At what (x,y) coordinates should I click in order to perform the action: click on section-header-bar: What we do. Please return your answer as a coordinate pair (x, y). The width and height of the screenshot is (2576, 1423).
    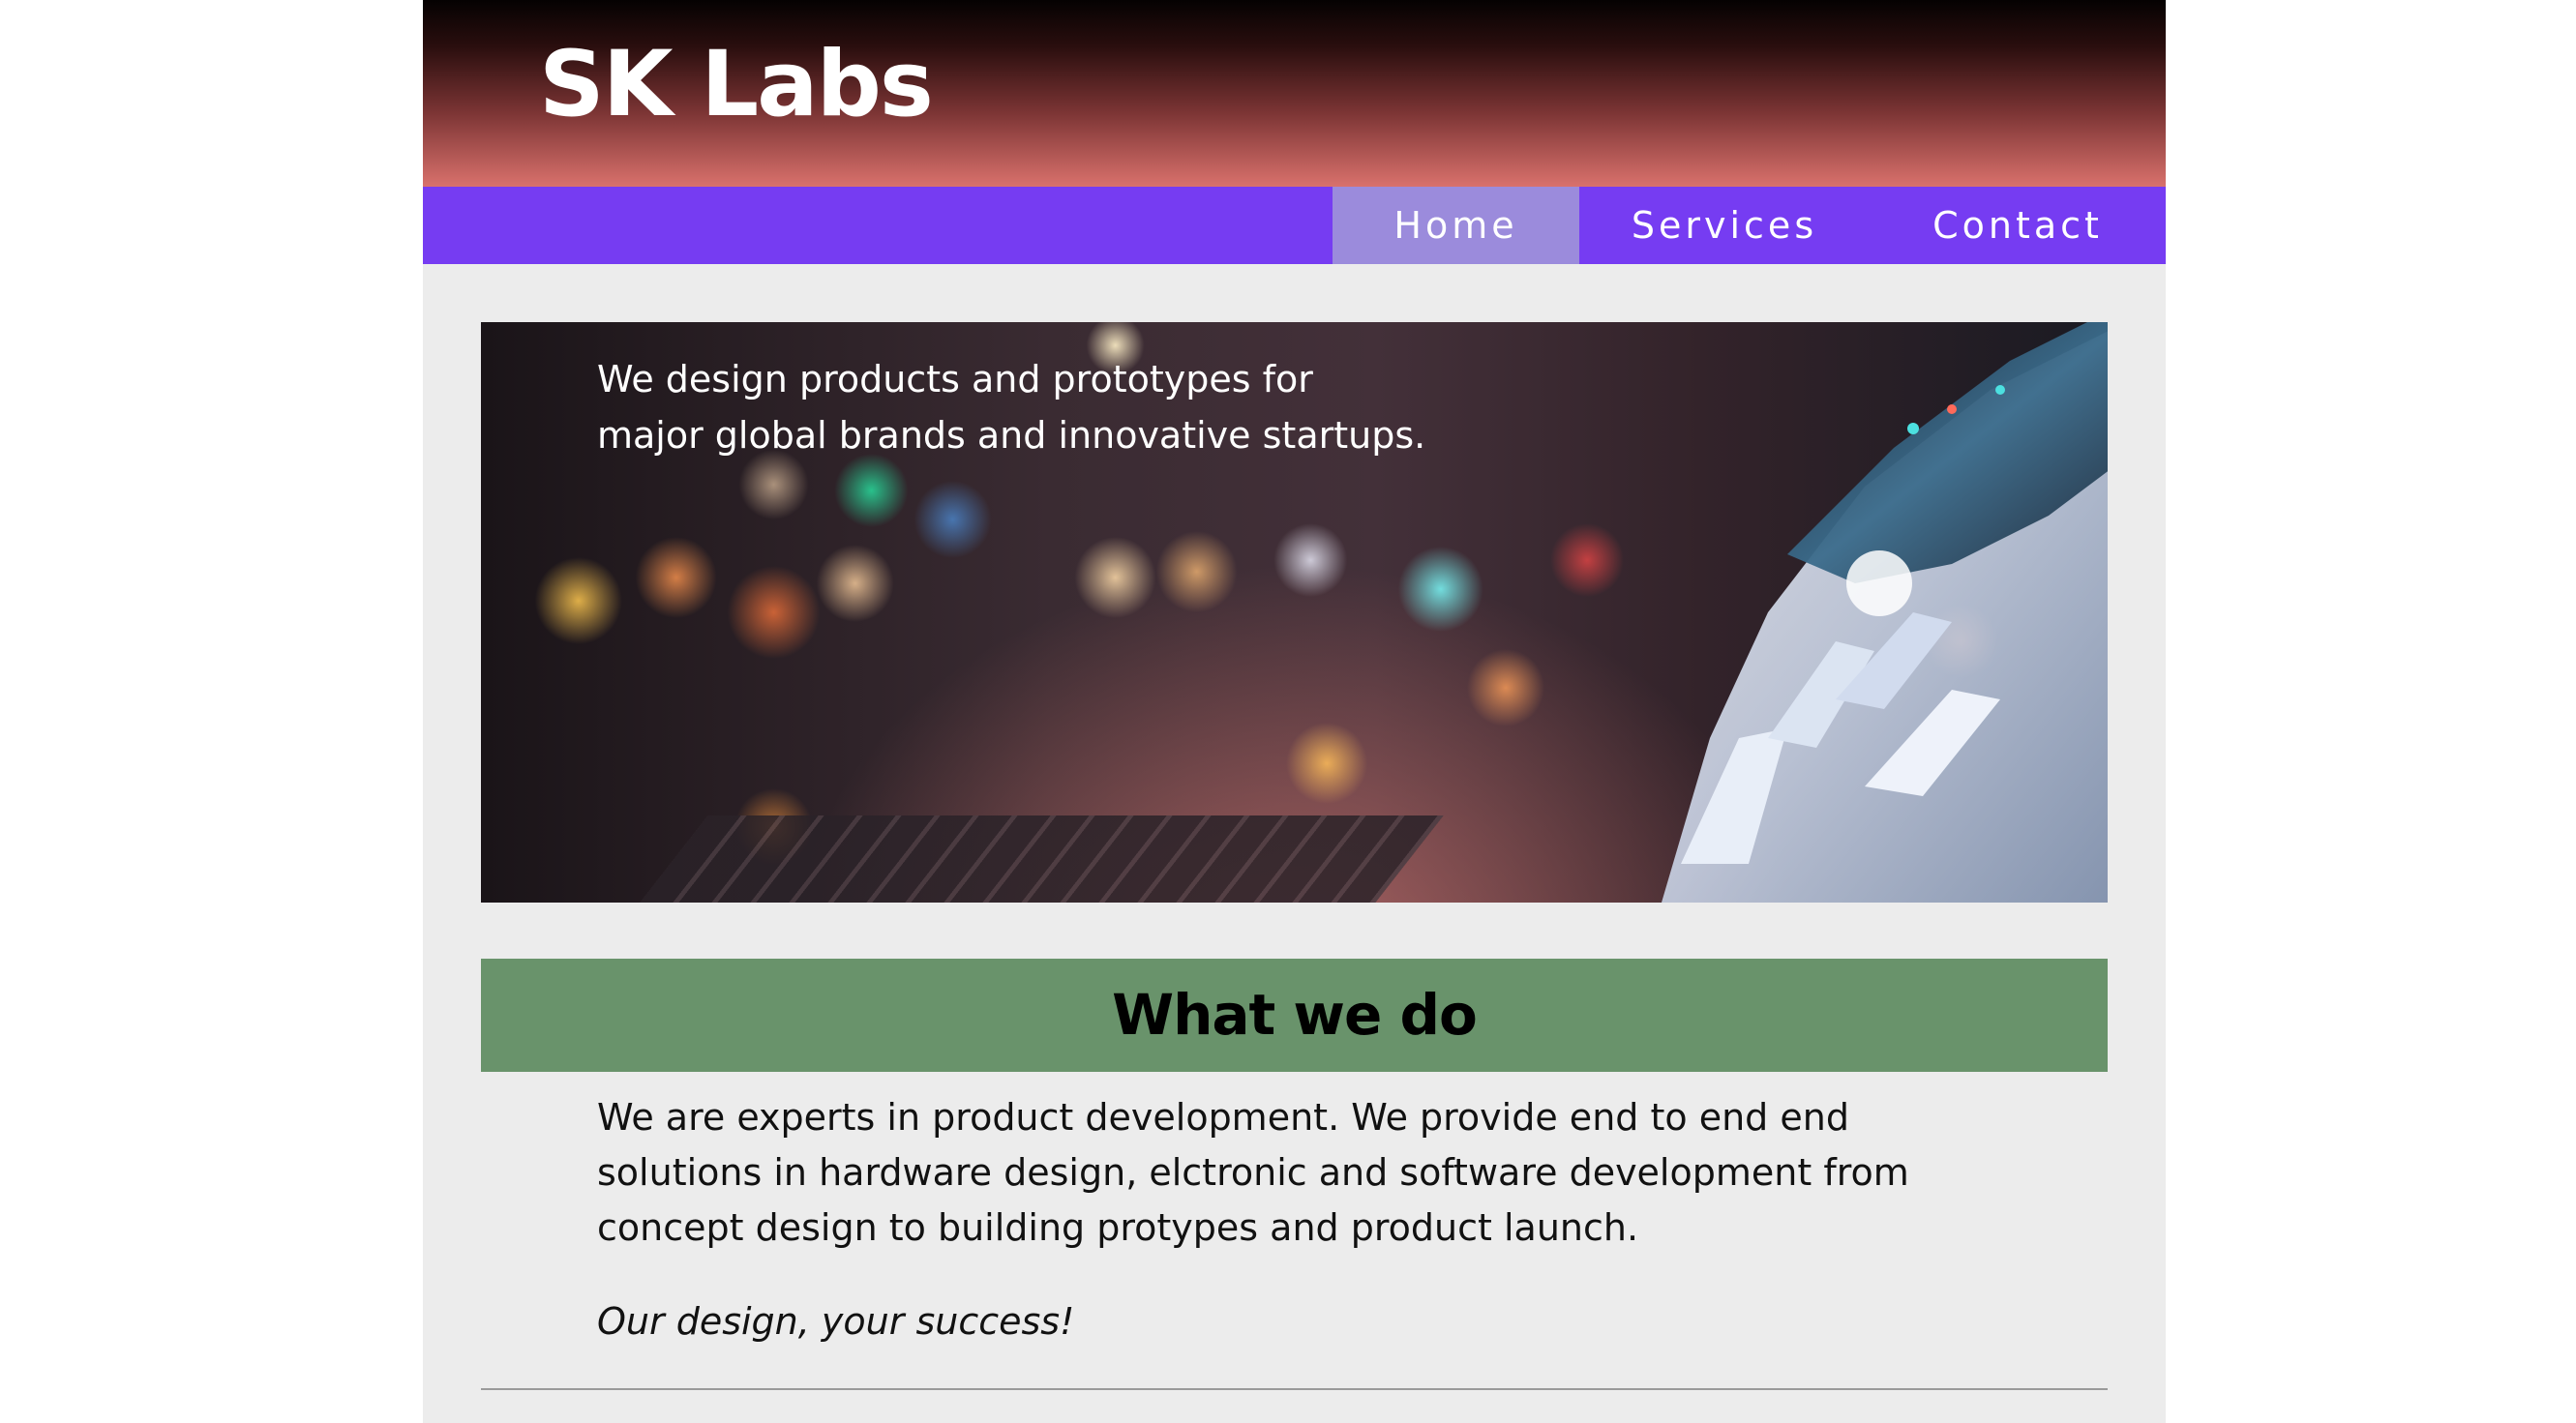
    Looking at the image, I should click on (1294, 1015).